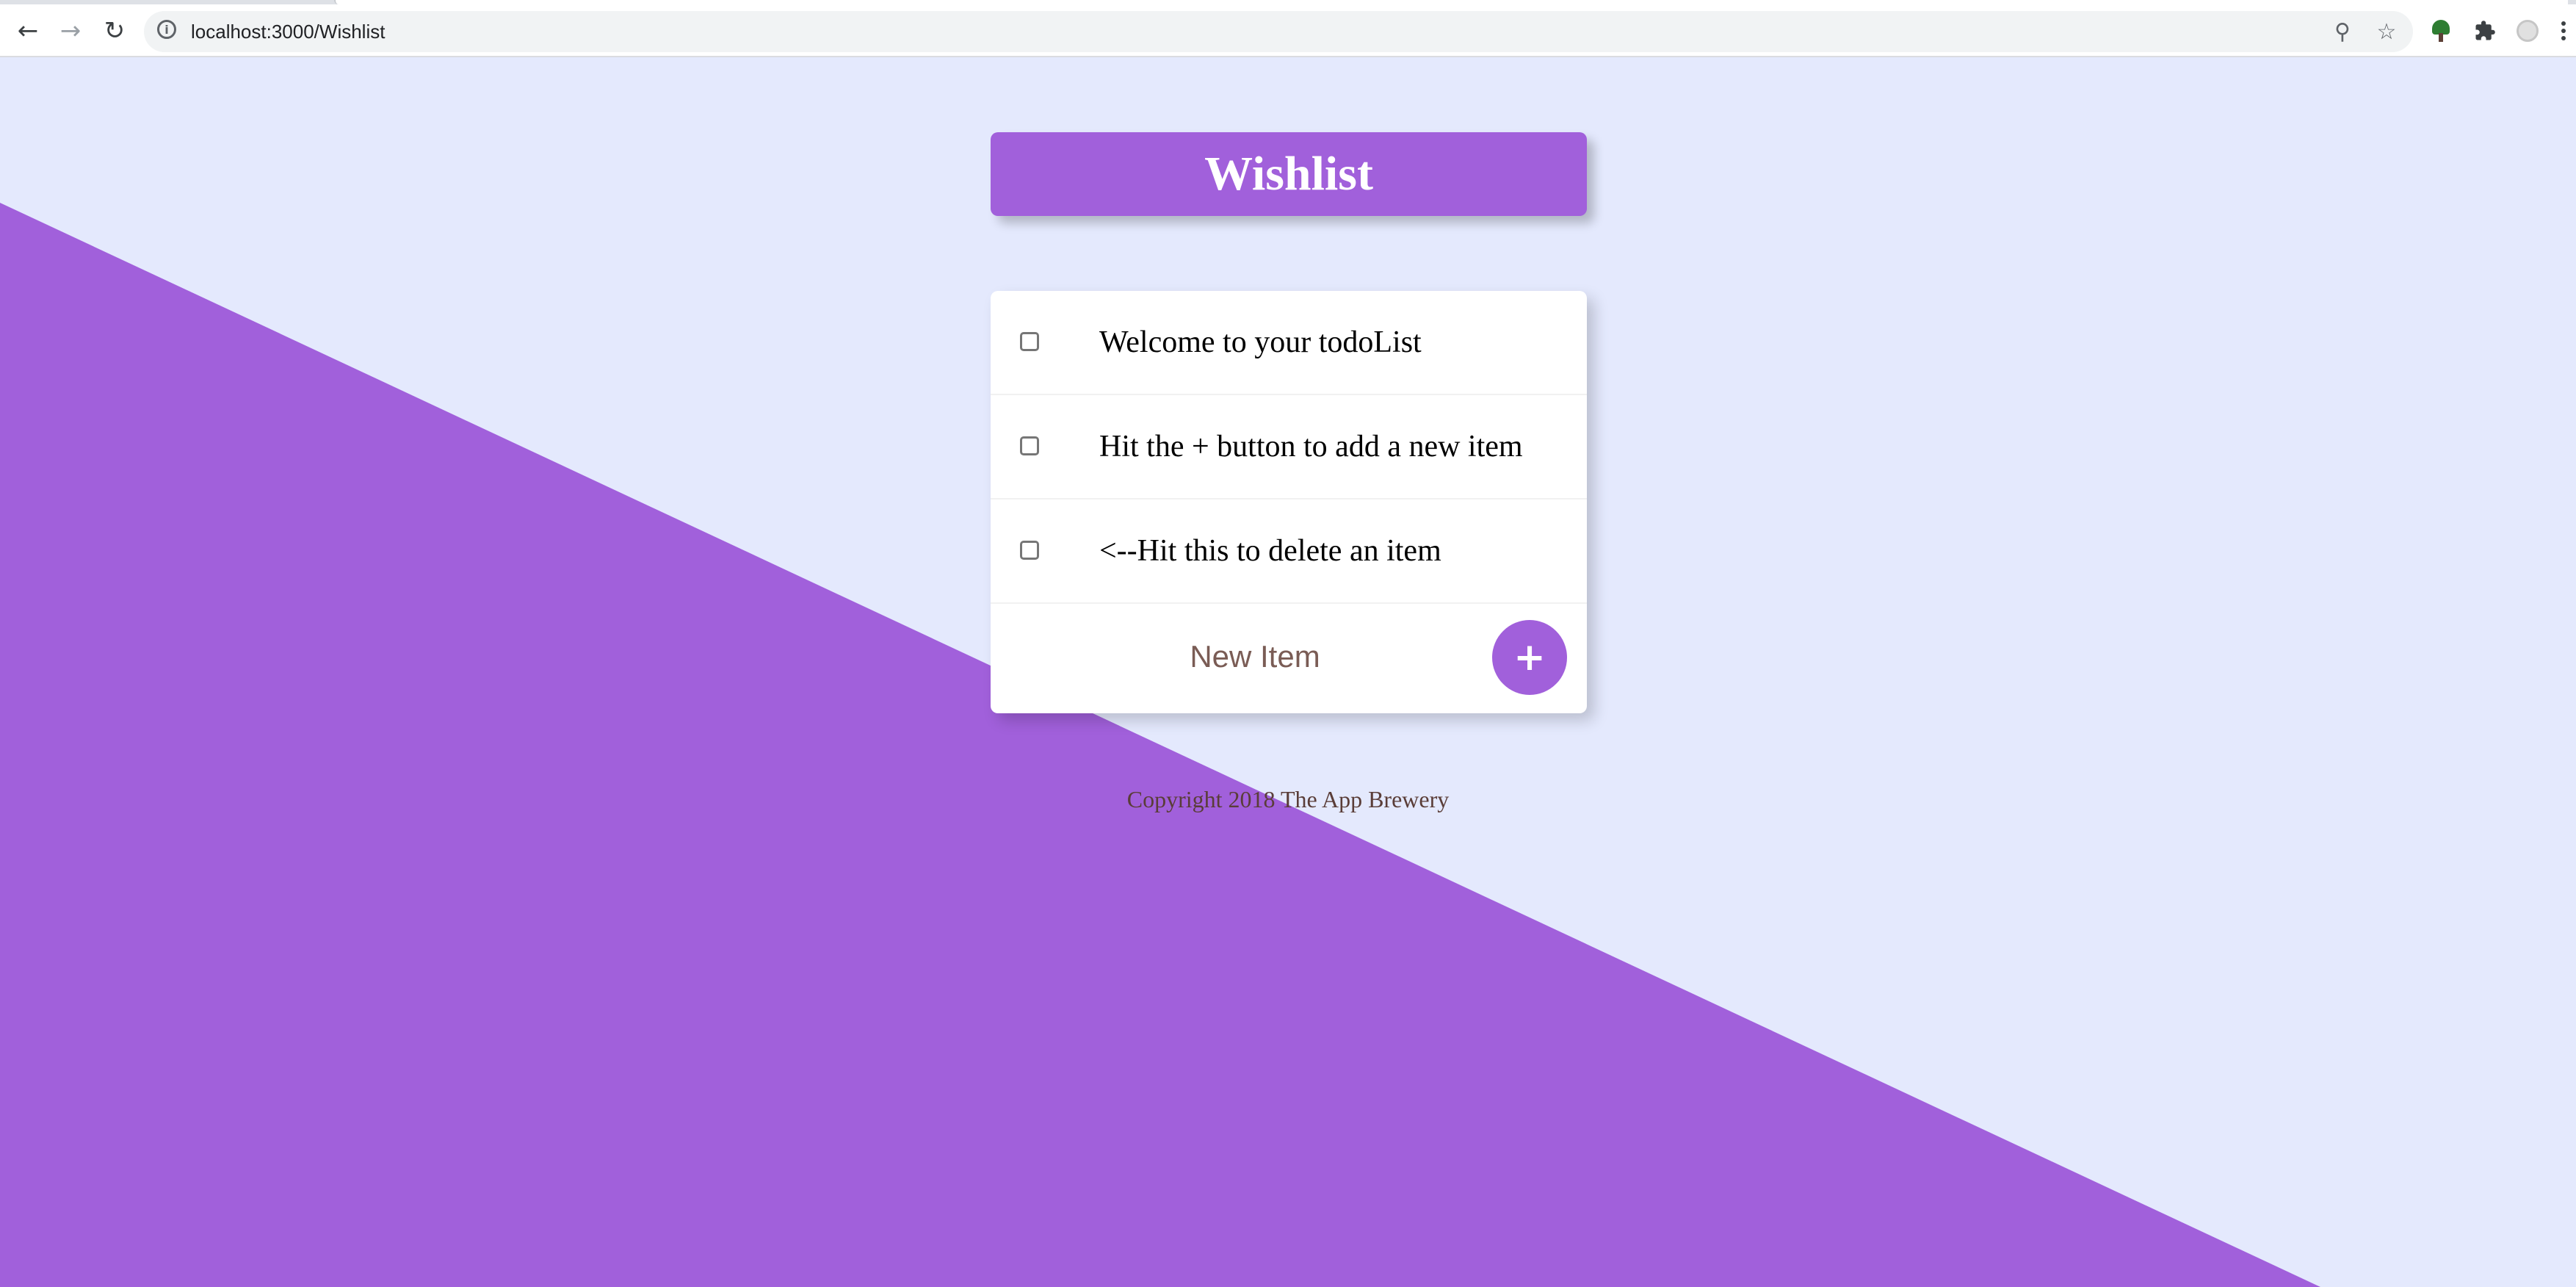 This screenshot has width=2576, height=1287. Describe the element at coordinates (1278, 32) in the screenshot. I see `address-bar: i localhost:3000/Wishlist ⚲ ☆` at that location.